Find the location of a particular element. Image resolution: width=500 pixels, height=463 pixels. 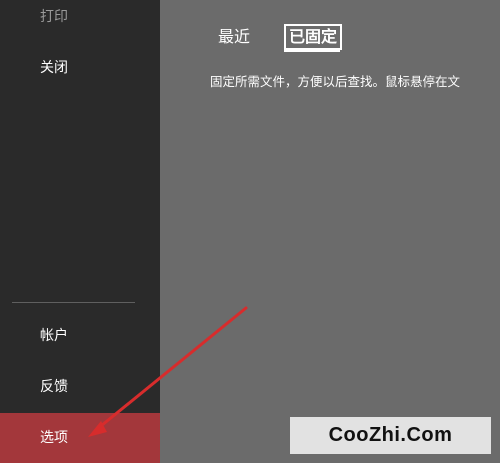

sidebar-item-options-highlight is located at coordinates (80, 438).